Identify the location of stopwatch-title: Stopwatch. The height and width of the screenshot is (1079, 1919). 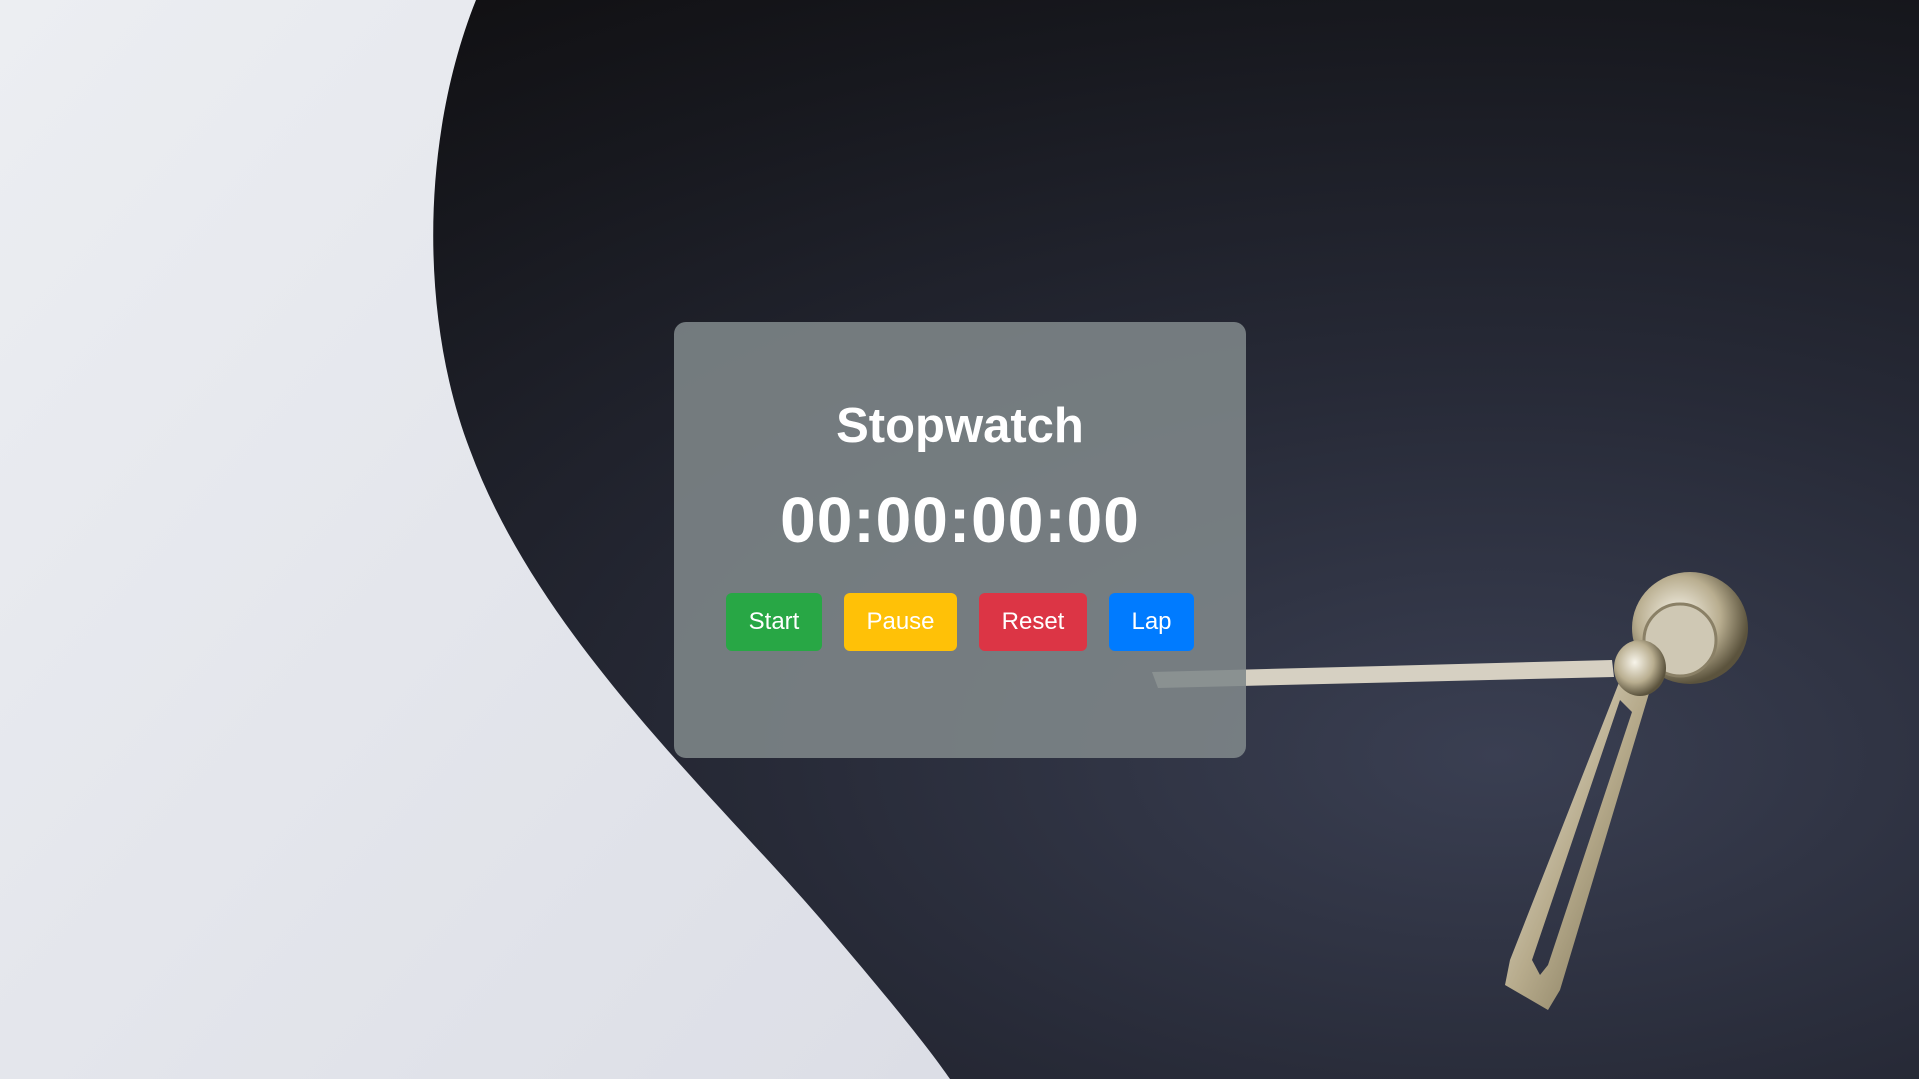
(960, 426).